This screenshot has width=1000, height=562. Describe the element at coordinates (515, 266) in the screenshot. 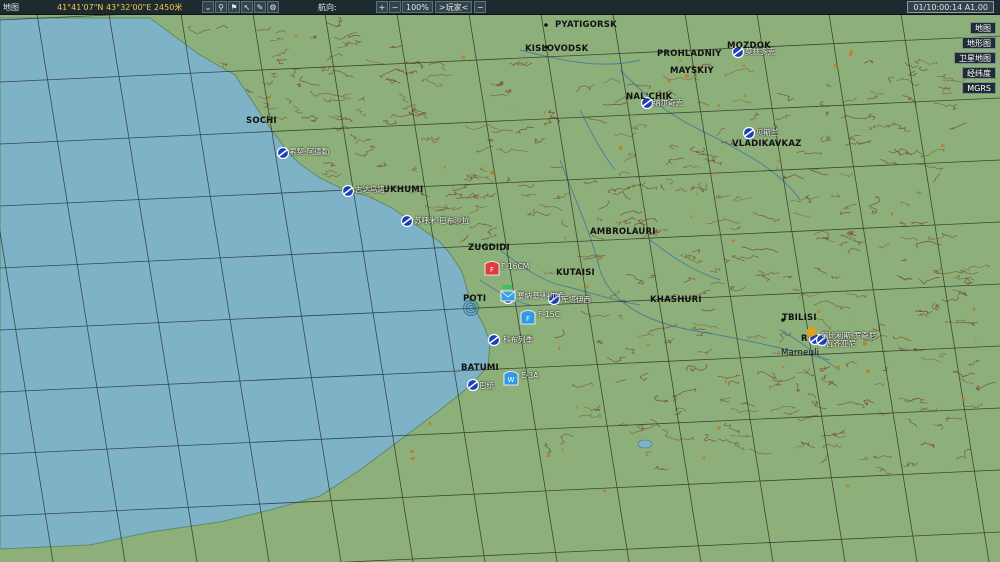

I see `unit-label: F-16CM` at that location.